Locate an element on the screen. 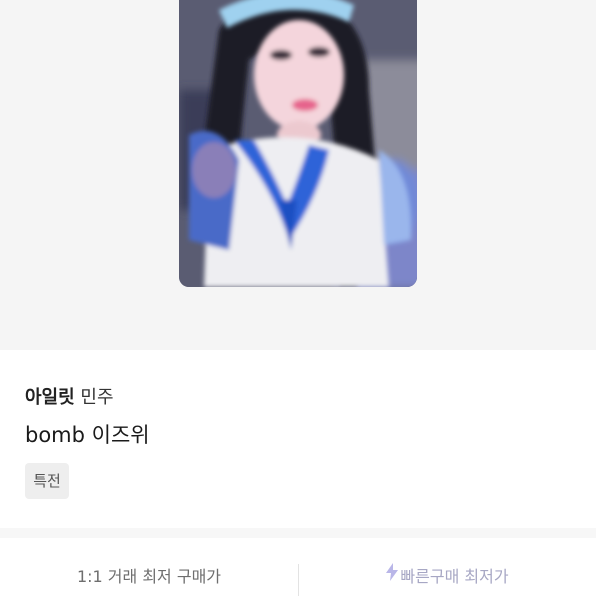 The height and width of the screenshot is (596, 596). product-title: bomb 이즈위 is located at coordinates (87, 435).